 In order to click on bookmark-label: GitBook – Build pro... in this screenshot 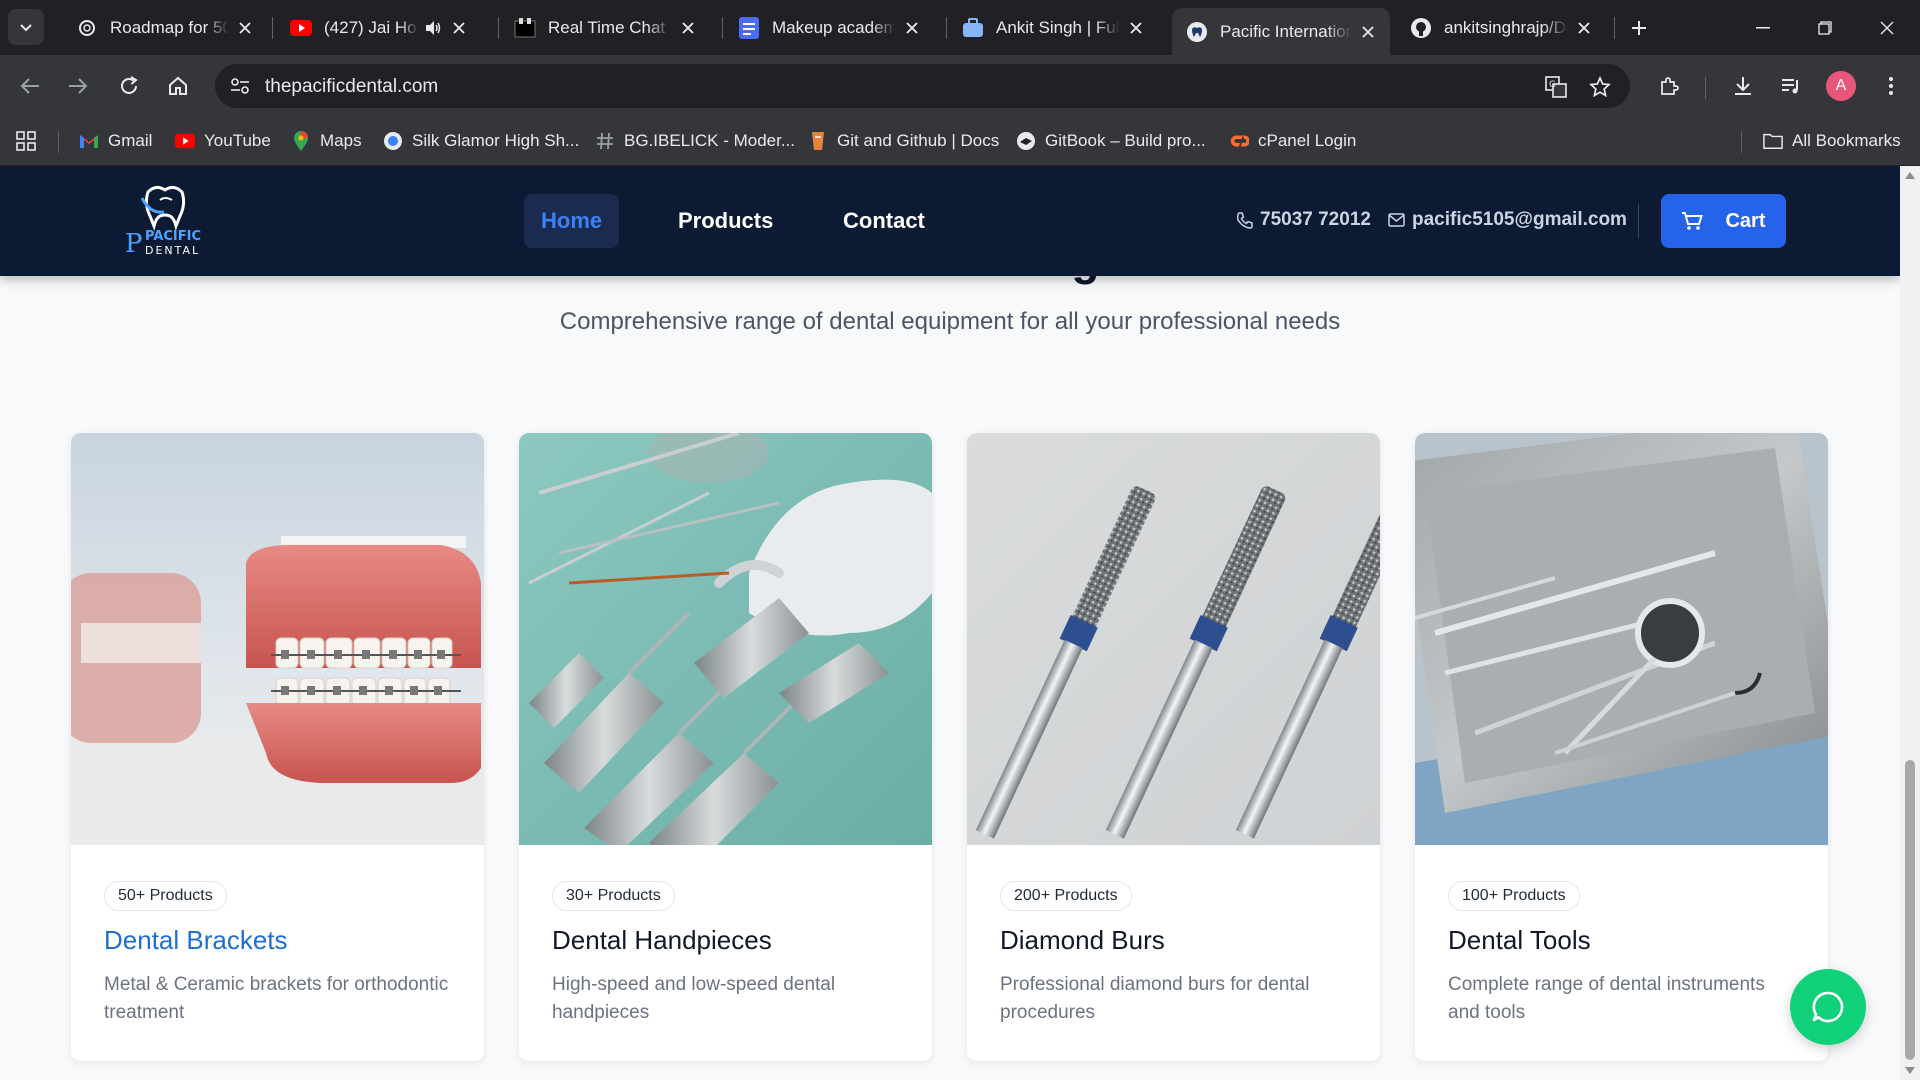, I will do `click(1125, 140)`.